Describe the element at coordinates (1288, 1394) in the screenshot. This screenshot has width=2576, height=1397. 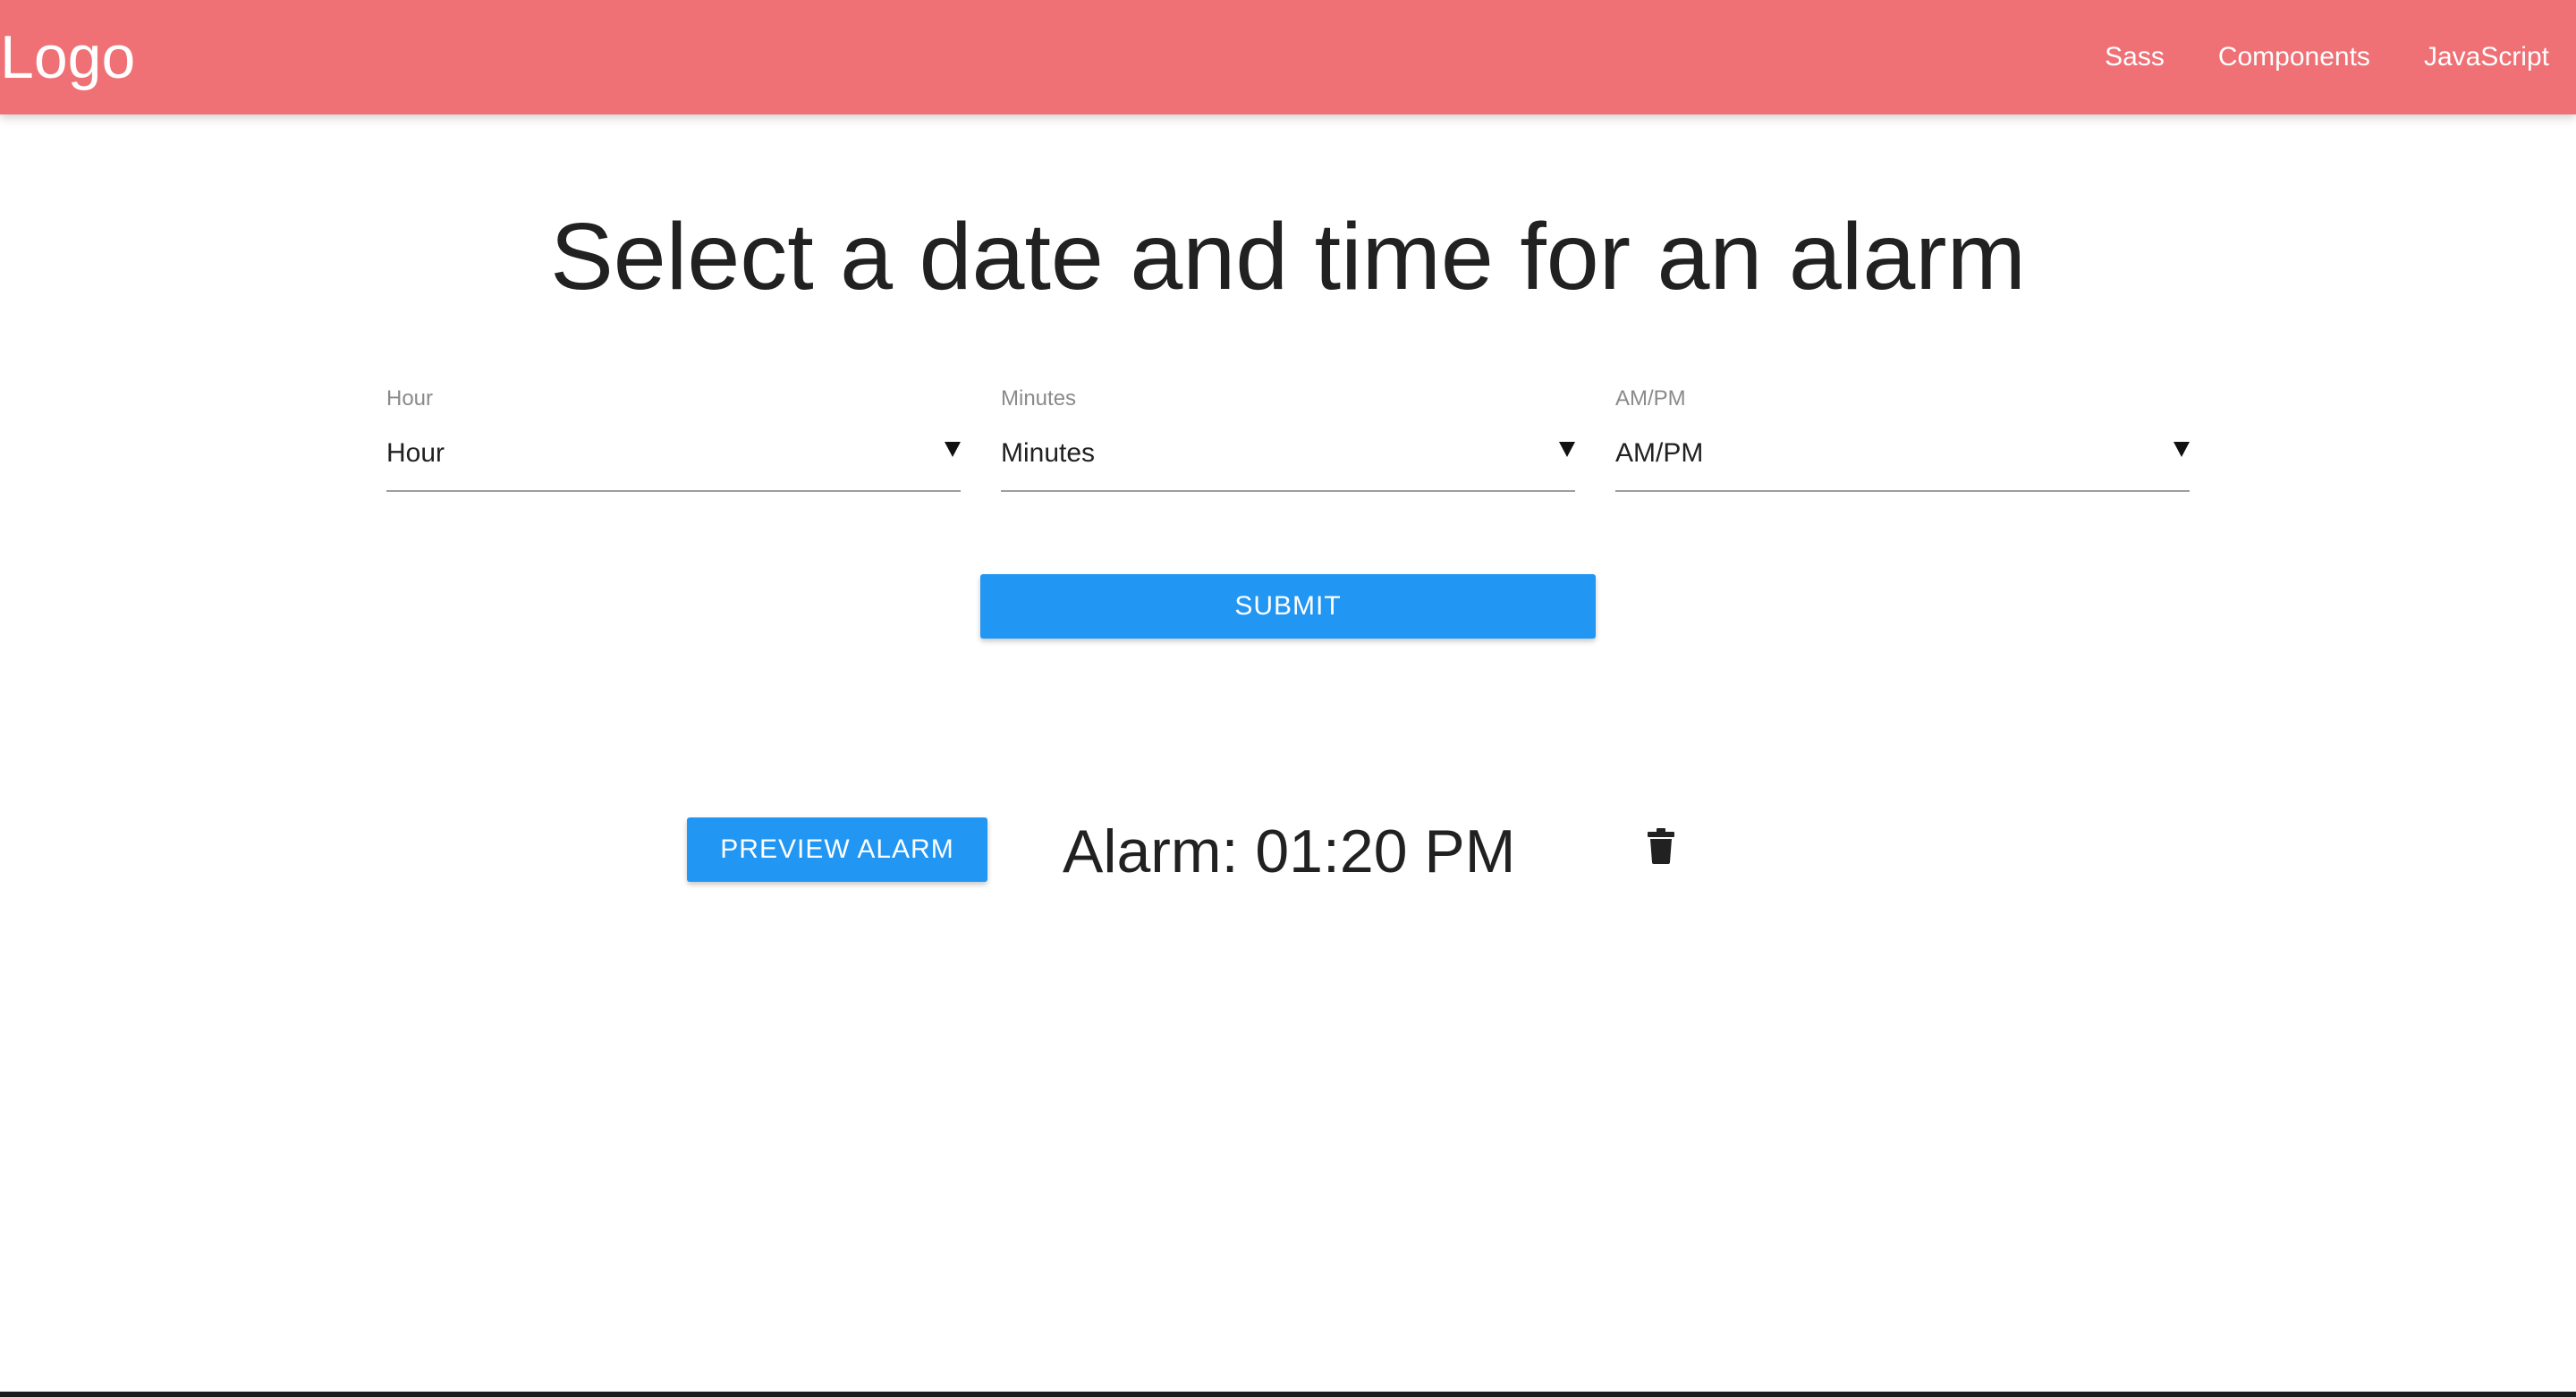
I see `window-bottom-border` at that location.